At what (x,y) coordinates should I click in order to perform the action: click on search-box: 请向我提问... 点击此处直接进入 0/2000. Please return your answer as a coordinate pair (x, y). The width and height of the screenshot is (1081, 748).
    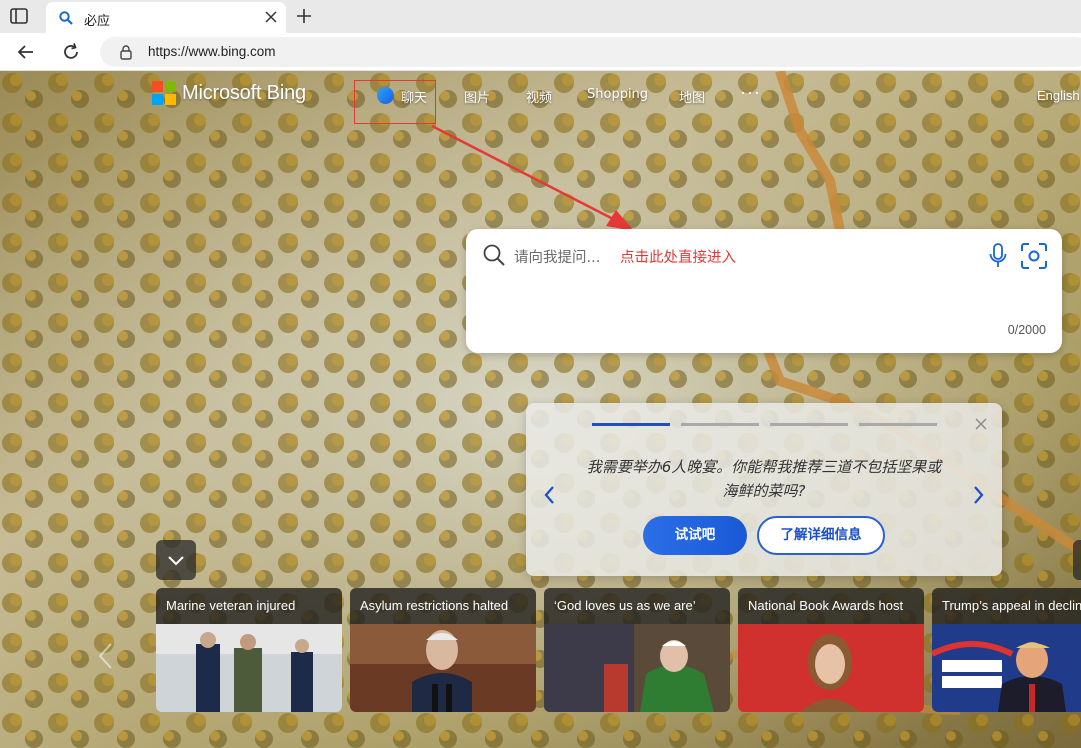
    Looking at the image, I should click on (764, 291).